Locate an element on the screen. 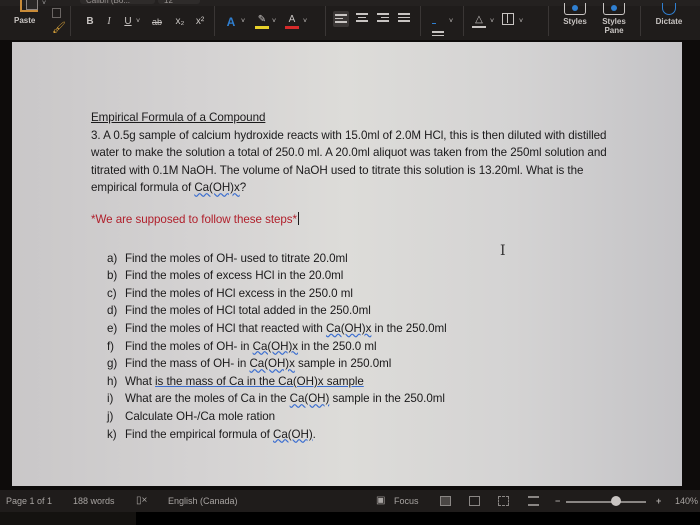  justify-button is located at coordinates (404, 19).